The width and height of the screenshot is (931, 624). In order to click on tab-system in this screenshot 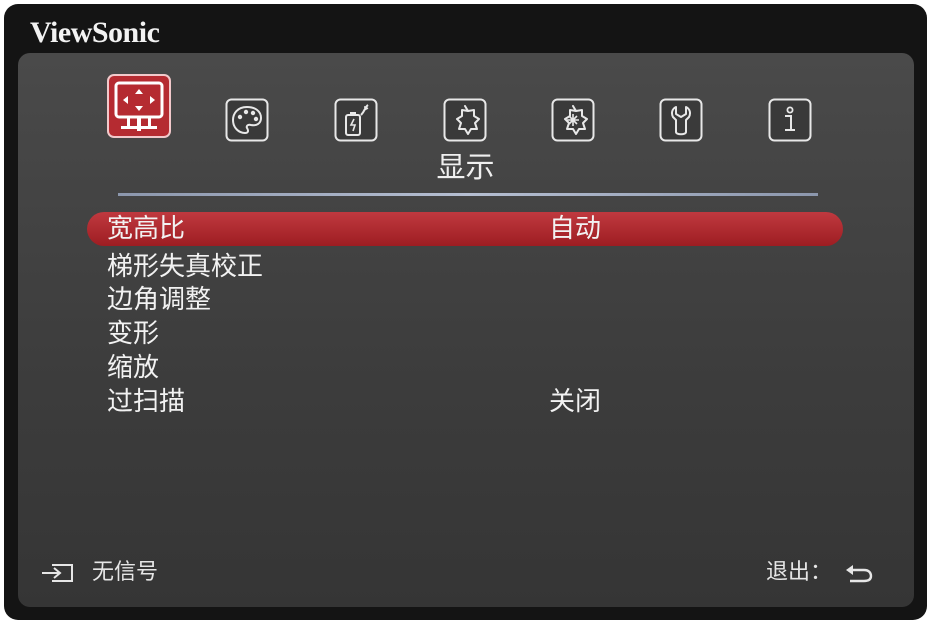, I will do `click(681, 120)`.